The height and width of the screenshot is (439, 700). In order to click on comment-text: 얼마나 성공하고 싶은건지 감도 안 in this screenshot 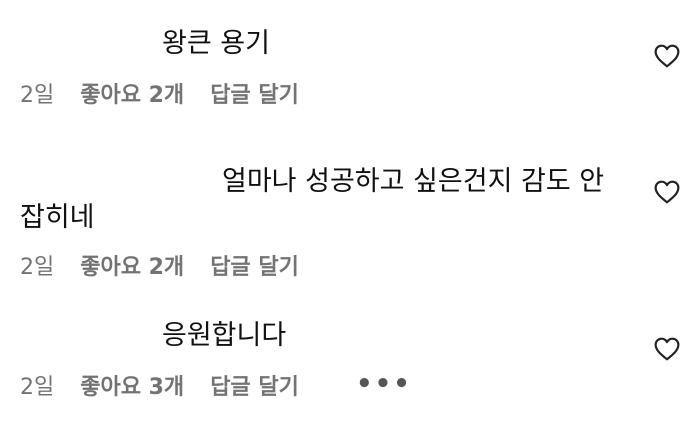, I will do `click(413, 181)`.